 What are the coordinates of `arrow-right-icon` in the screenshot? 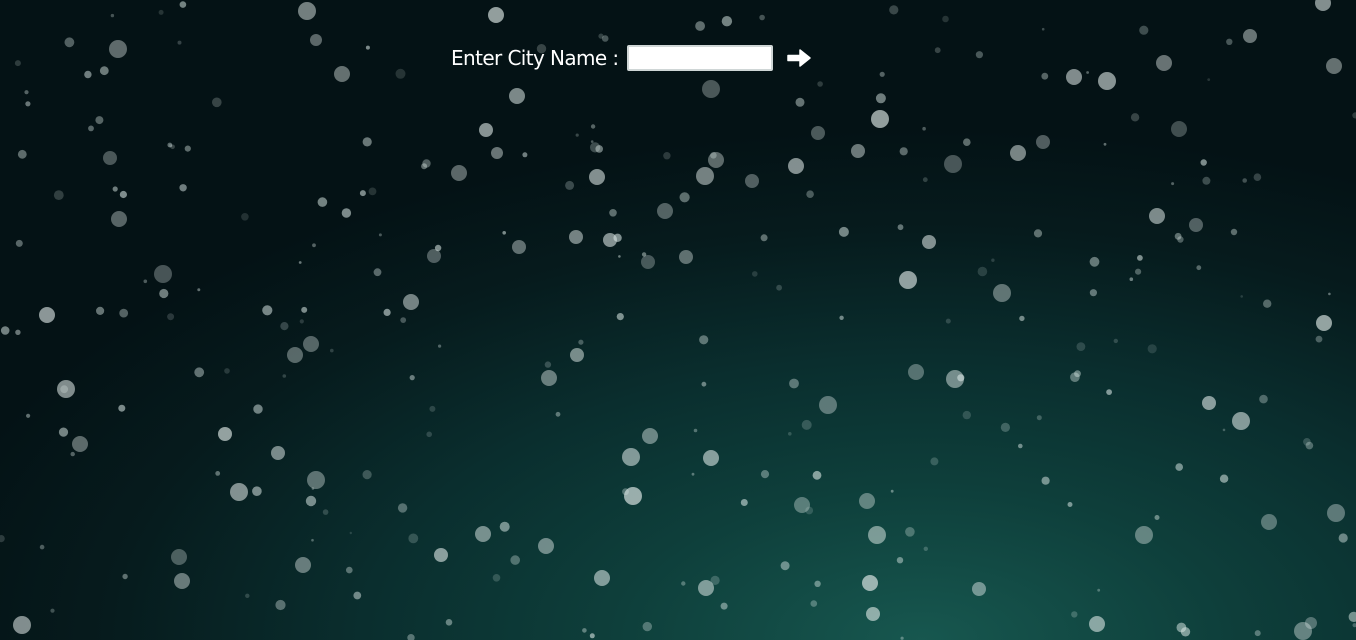 It's located at (798, 58).